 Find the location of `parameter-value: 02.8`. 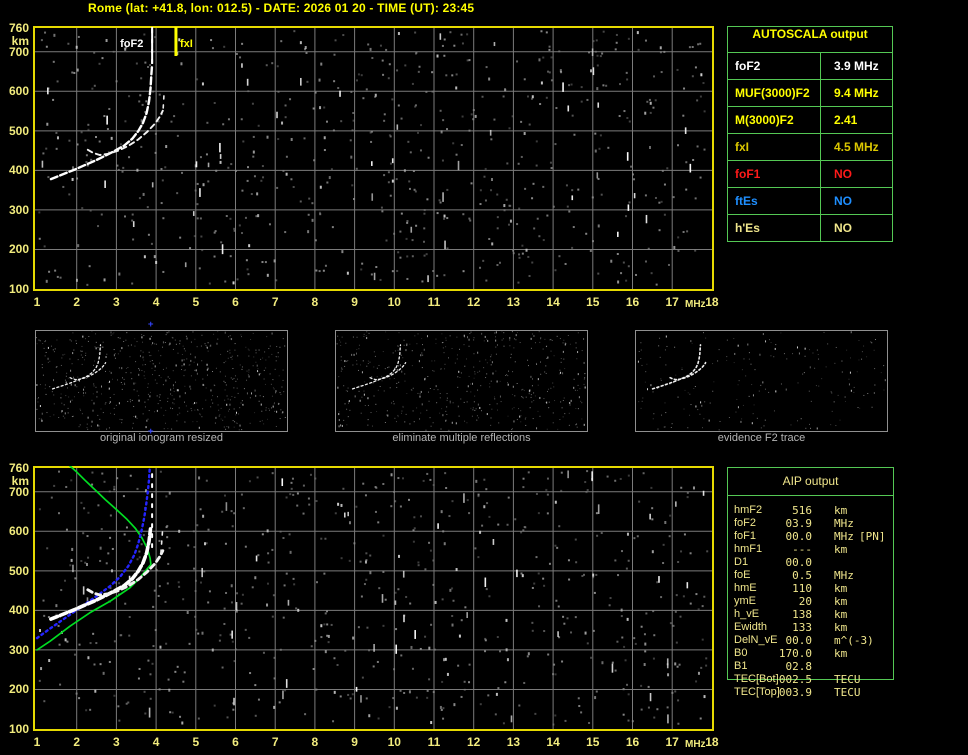

parameter-value: 02.8 is located at coordinates (799, 666).